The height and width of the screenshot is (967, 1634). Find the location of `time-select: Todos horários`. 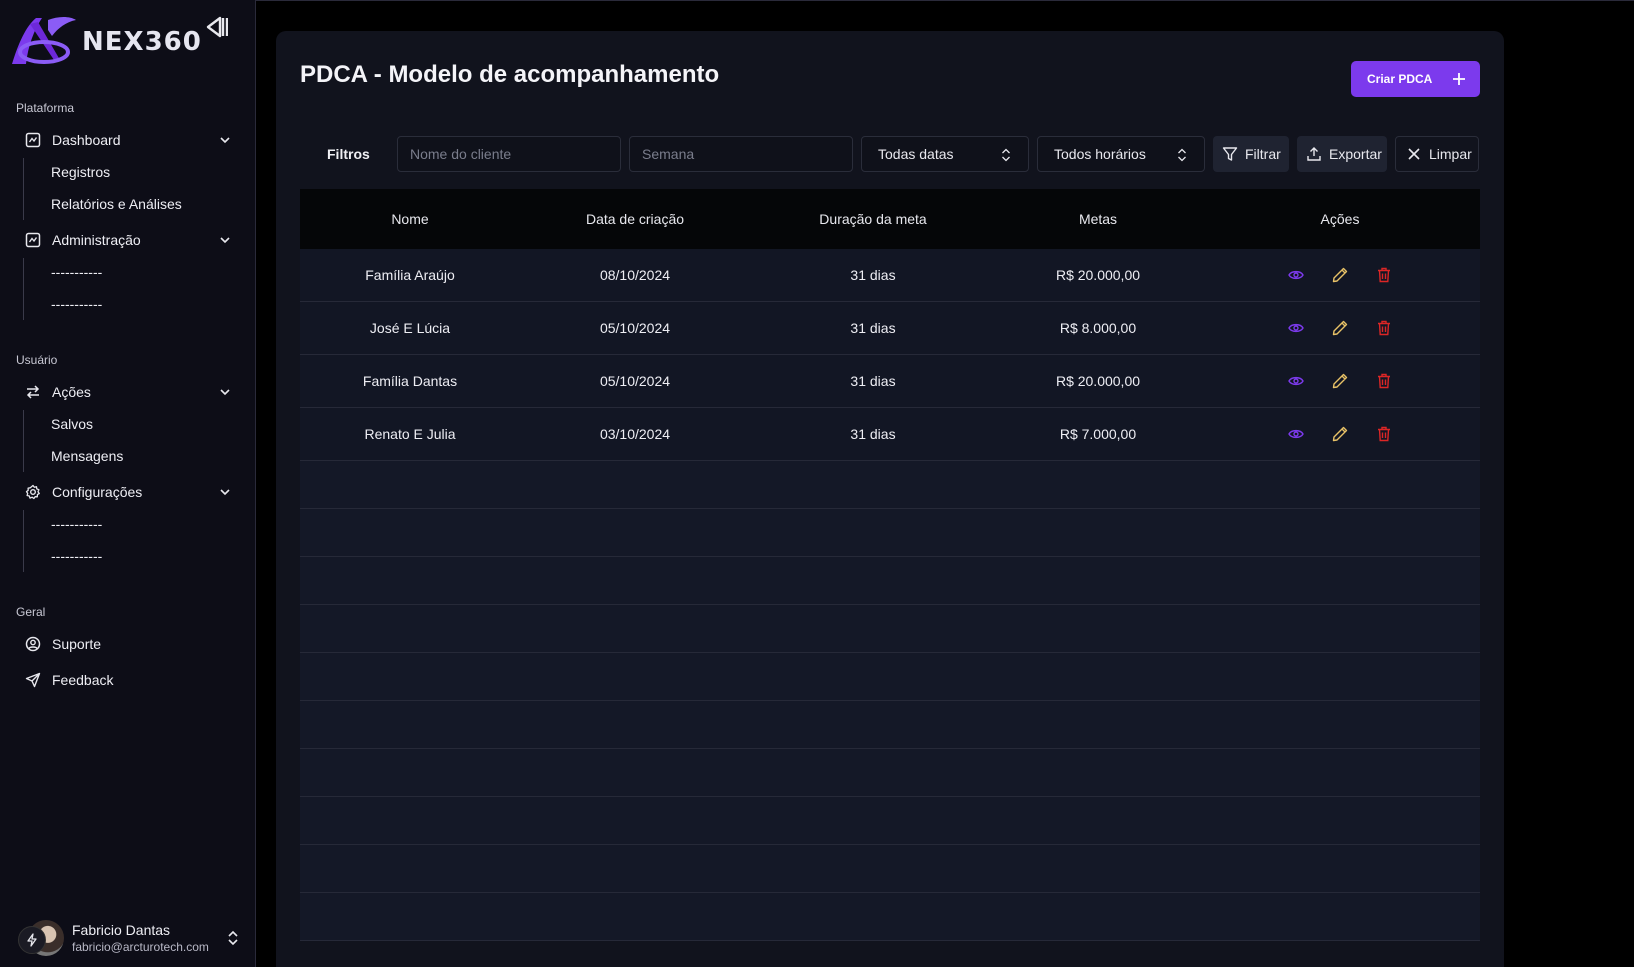

time-select: Todos horários is located at coordinates (1121, 154).